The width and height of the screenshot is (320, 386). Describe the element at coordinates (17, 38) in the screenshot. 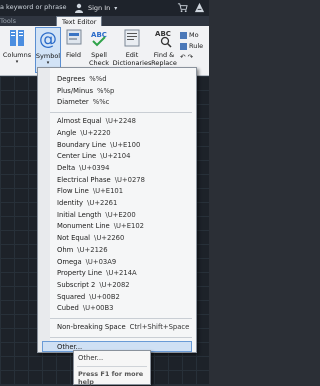

I see `columns-icon` at that location.